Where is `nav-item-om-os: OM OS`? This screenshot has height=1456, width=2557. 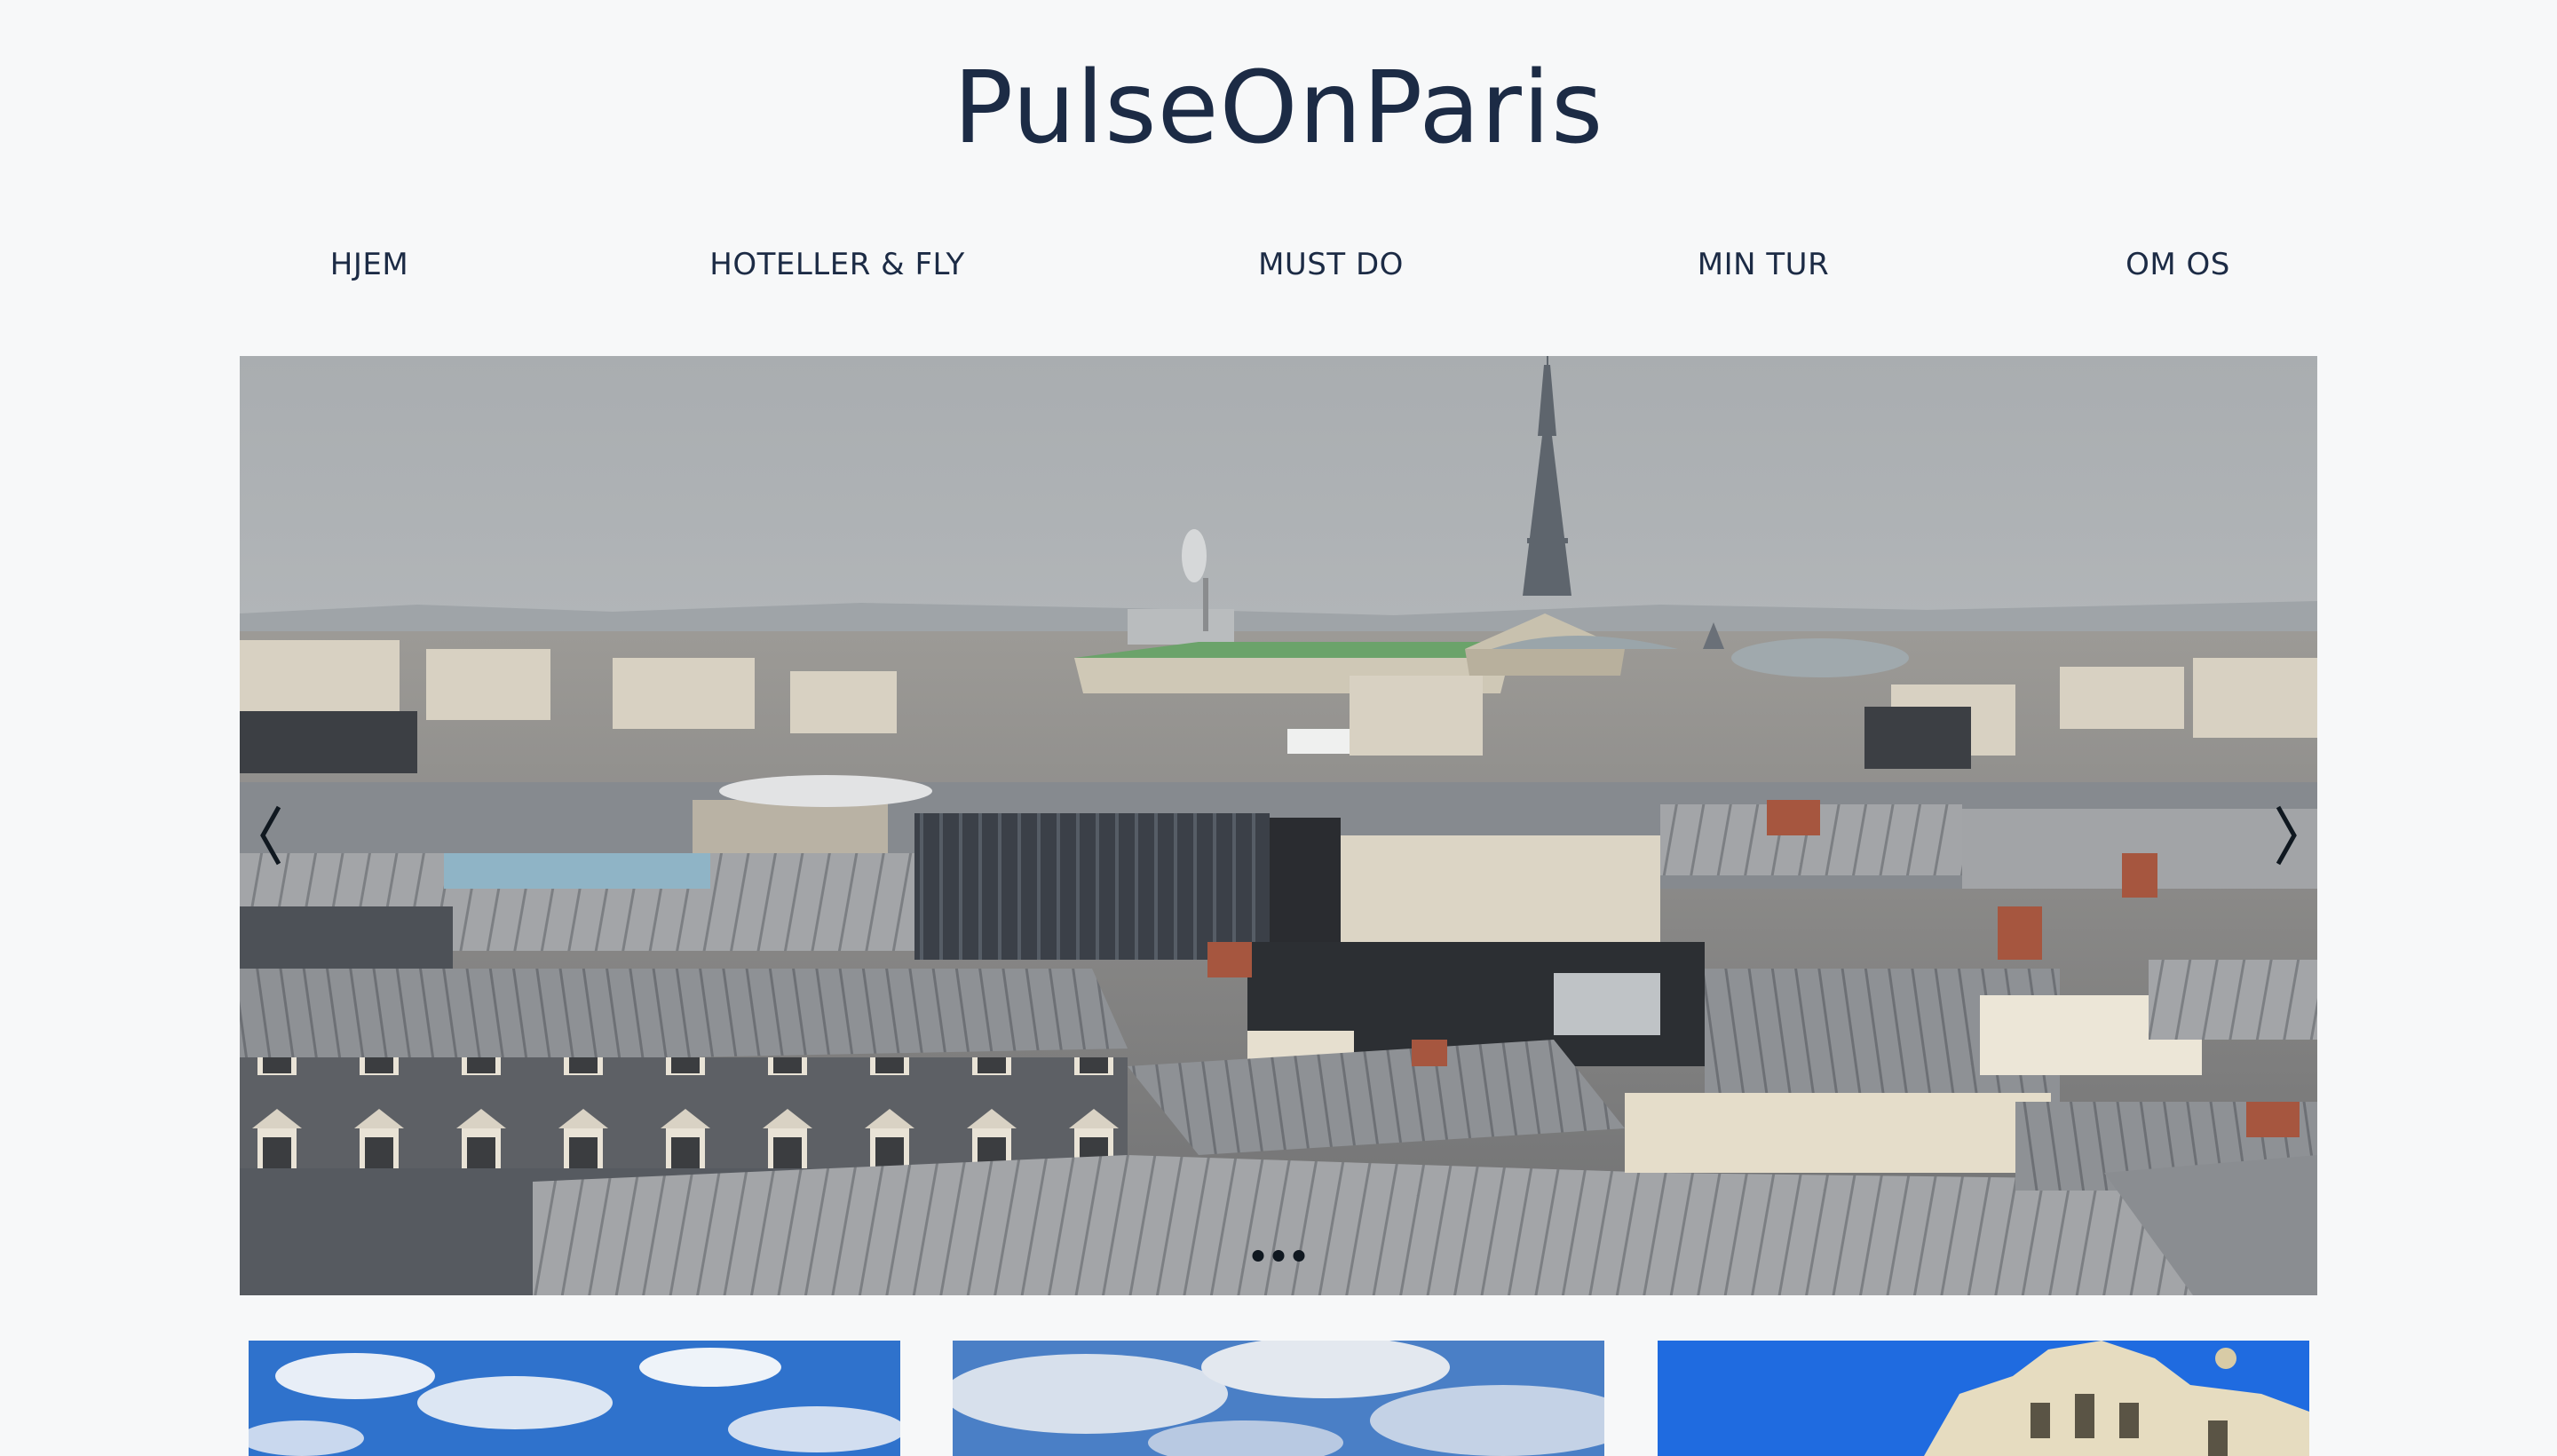 nav-item-om-os: OM OS is located at coordinates (2178, 264).